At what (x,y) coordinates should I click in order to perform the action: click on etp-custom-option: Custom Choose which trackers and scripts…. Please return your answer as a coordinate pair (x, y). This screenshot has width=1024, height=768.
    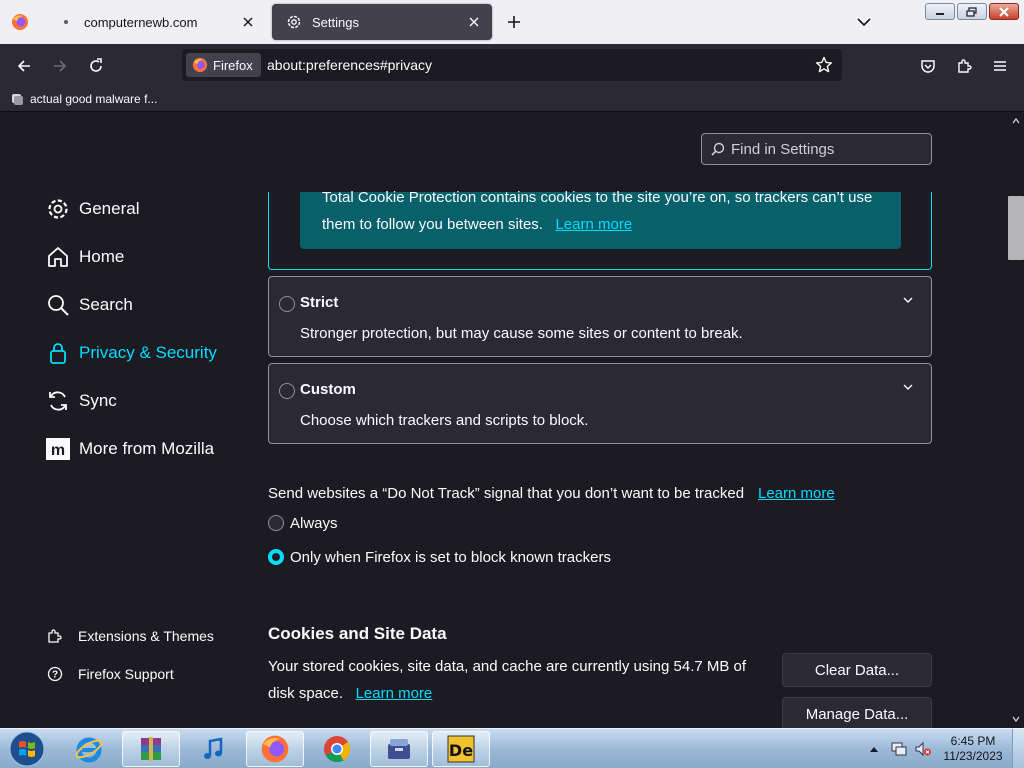
    Looking at the image, I should click on (600, 403).